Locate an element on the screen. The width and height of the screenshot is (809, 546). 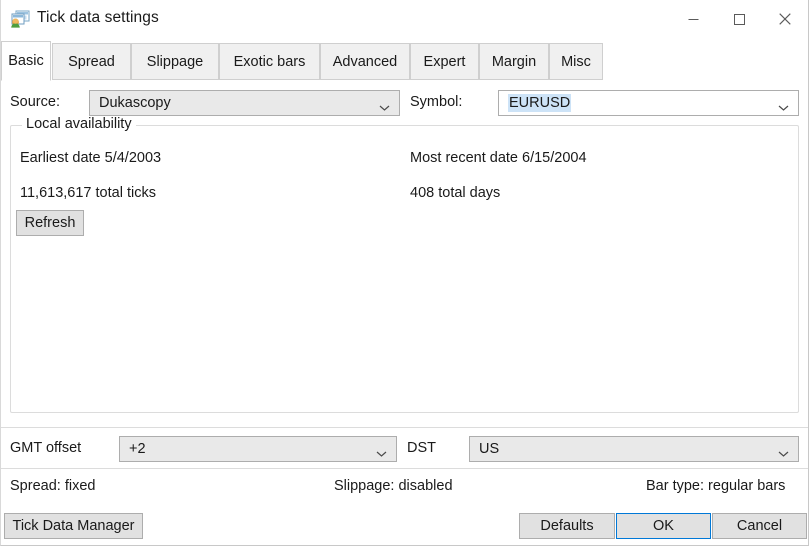
local-availability-title: Local availability is located at coordinates (79, 124).